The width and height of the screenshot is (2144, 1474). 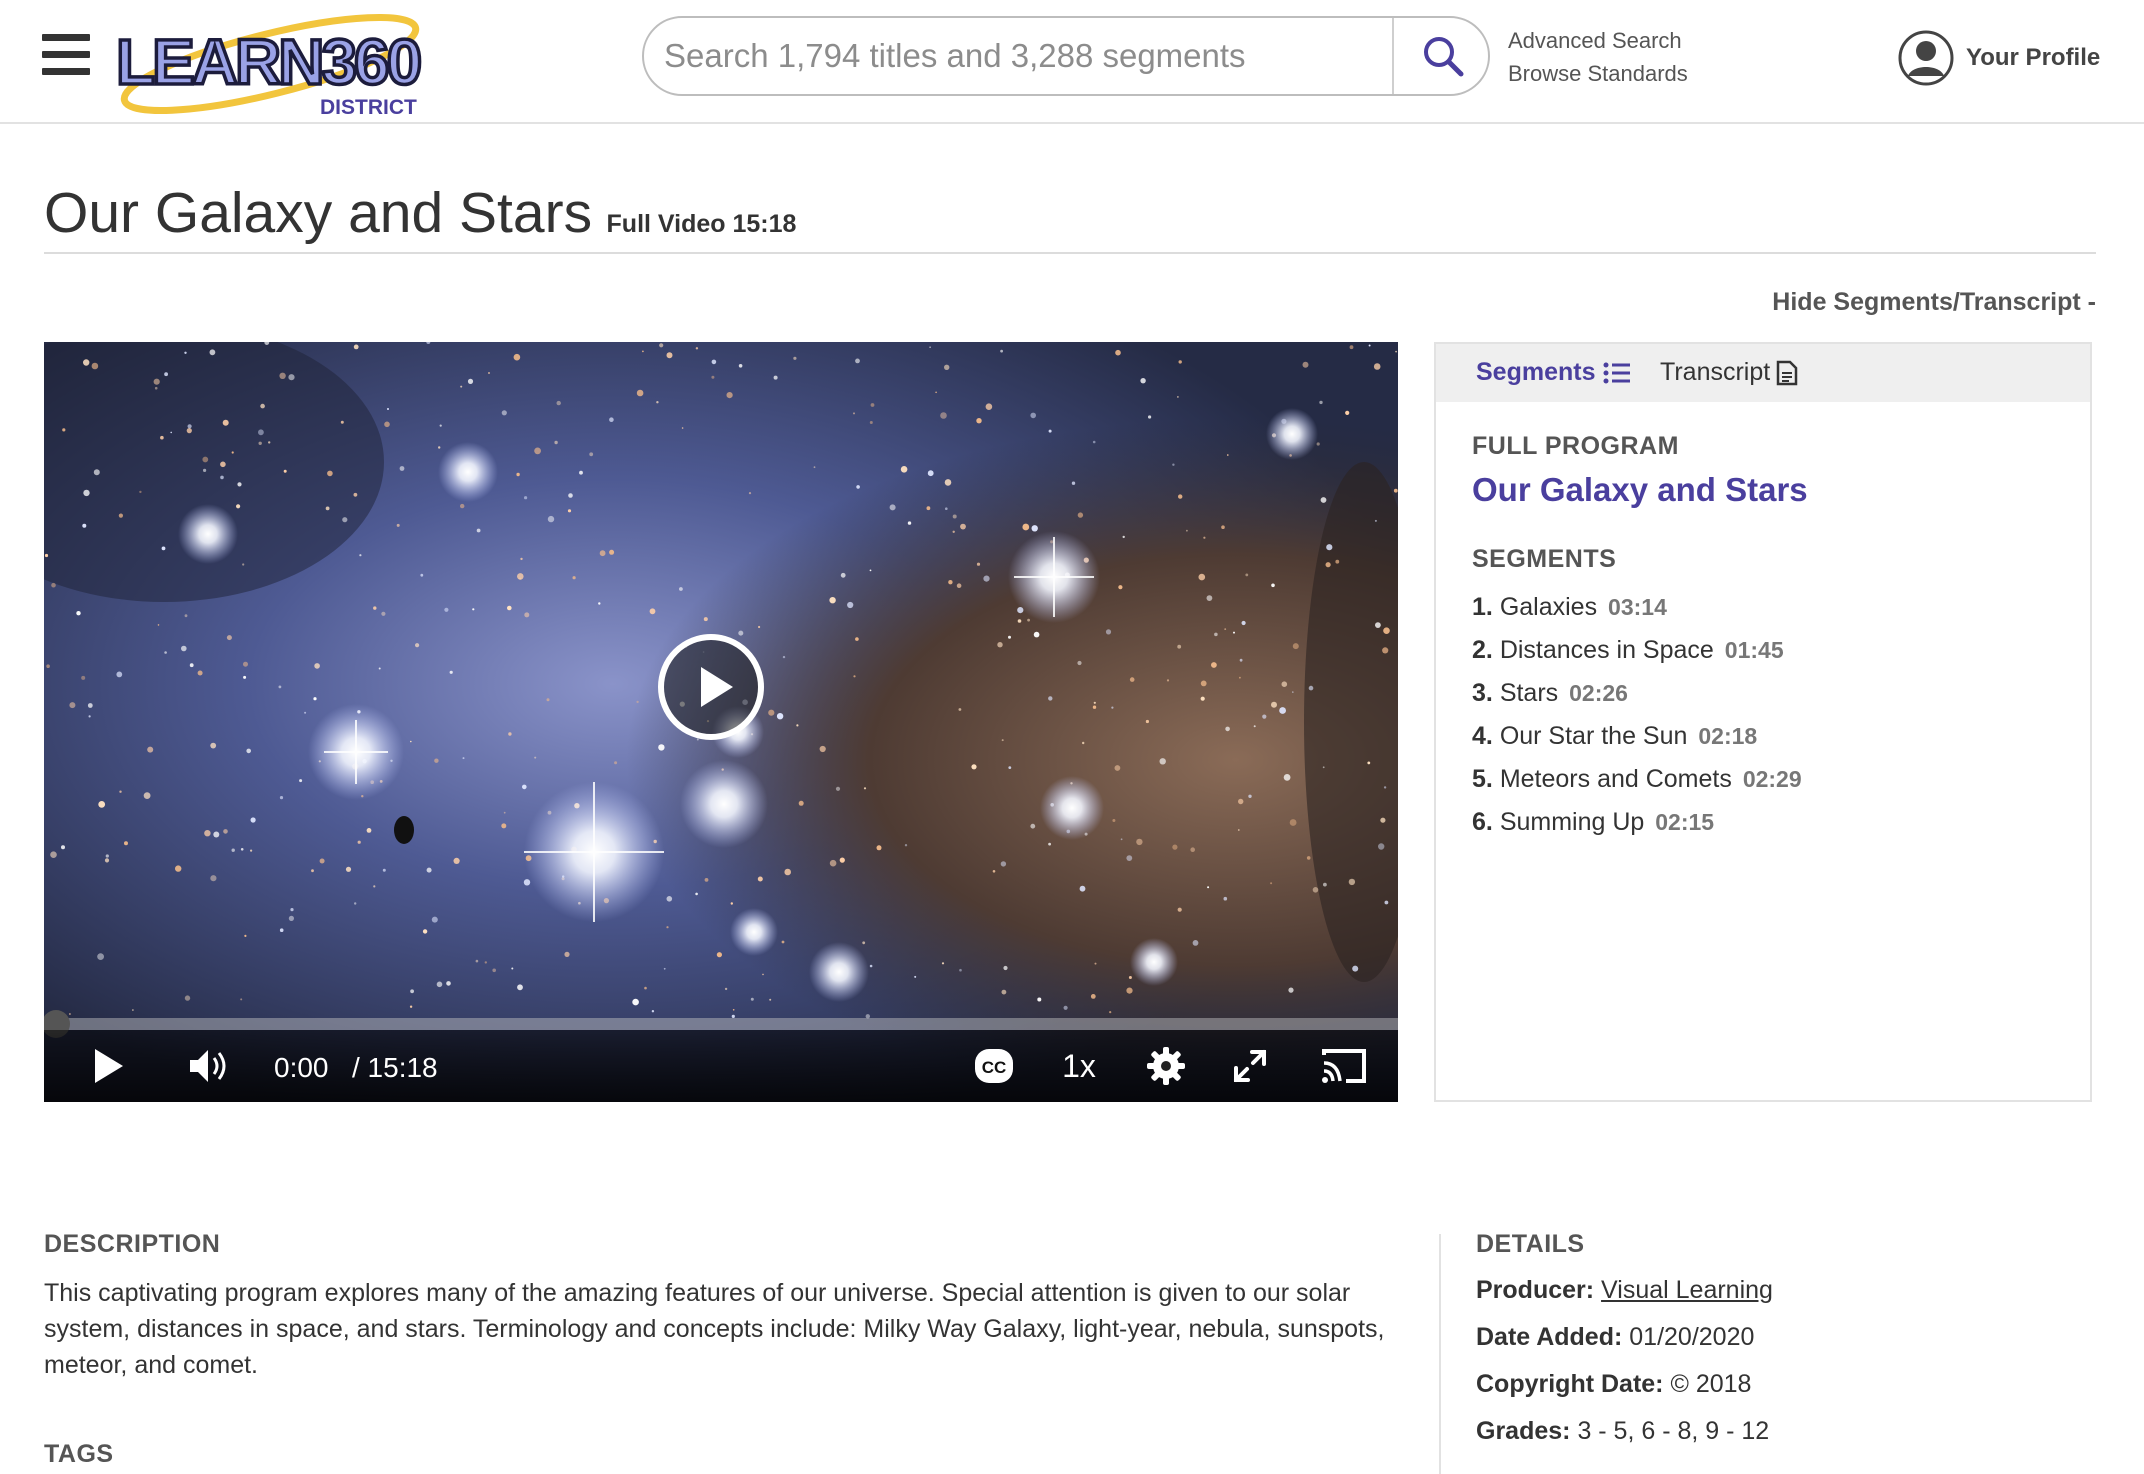 I want to click on settings-button, so click(x=1166, y=1066).